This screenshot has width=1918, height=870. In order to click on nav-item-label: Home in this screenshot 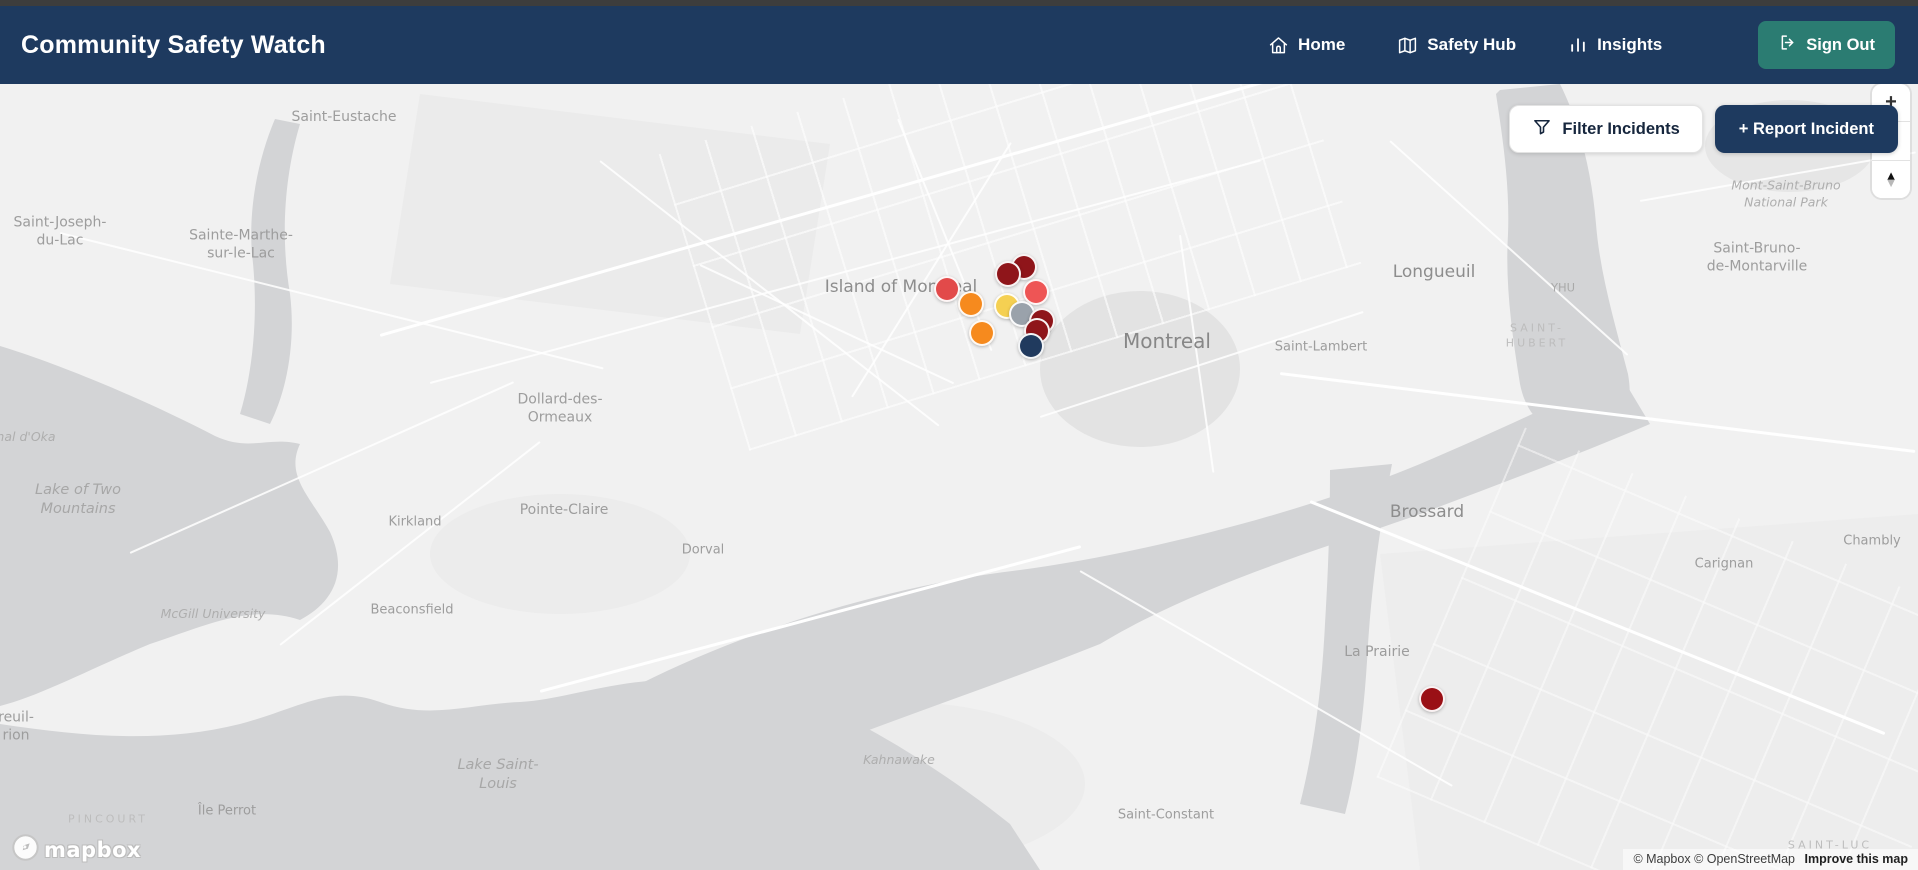, I will do `click(1322, 44)`.